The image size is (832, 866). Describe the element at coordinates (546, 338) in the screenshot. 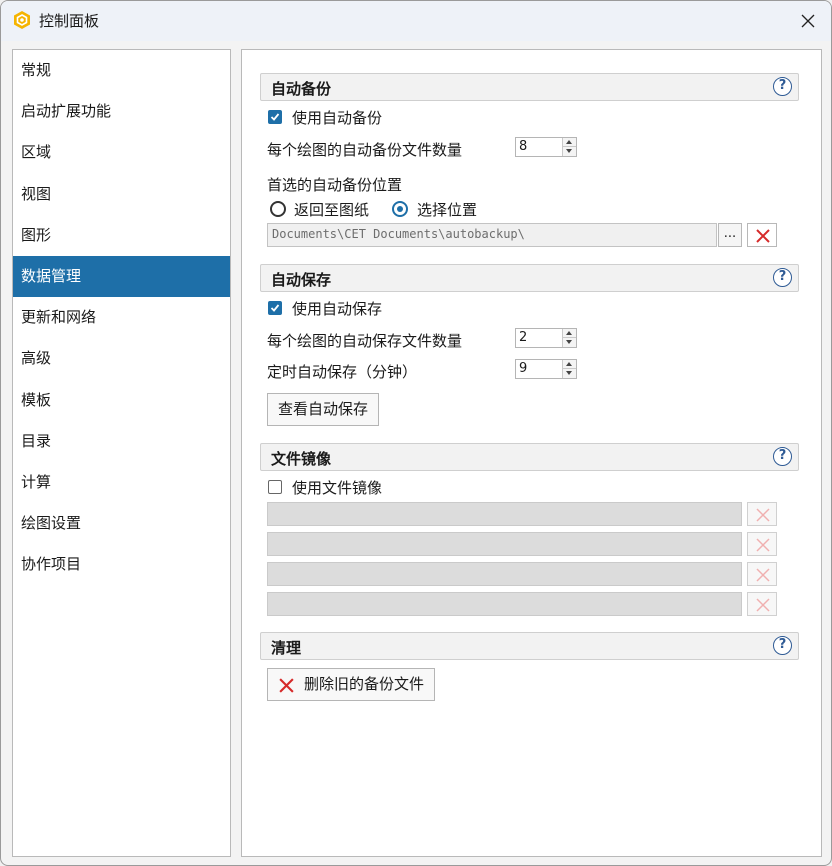

I see `save-count-spinner: 2` at that location.